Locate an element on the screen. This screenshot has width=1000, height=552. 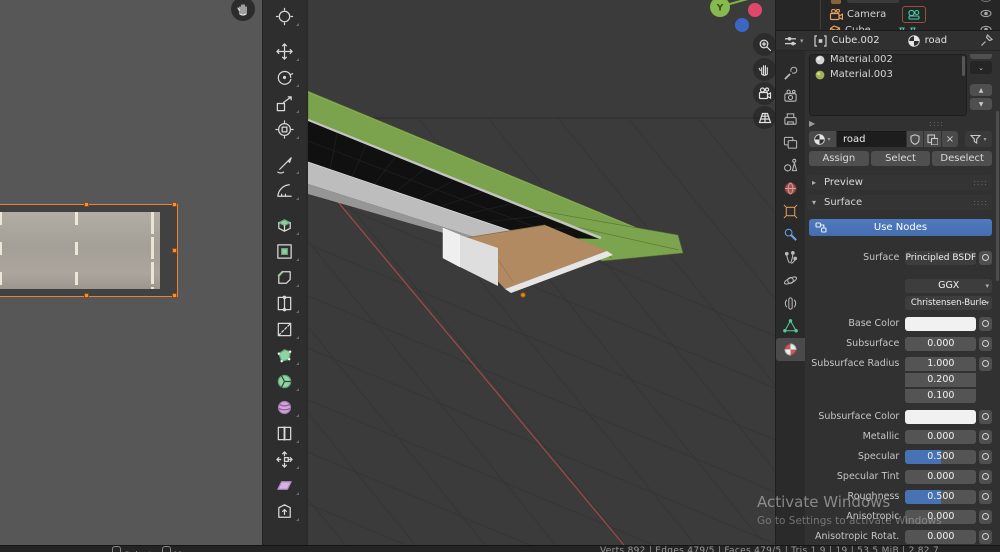
tool-smooth-button is located at coordinates (285, 407).